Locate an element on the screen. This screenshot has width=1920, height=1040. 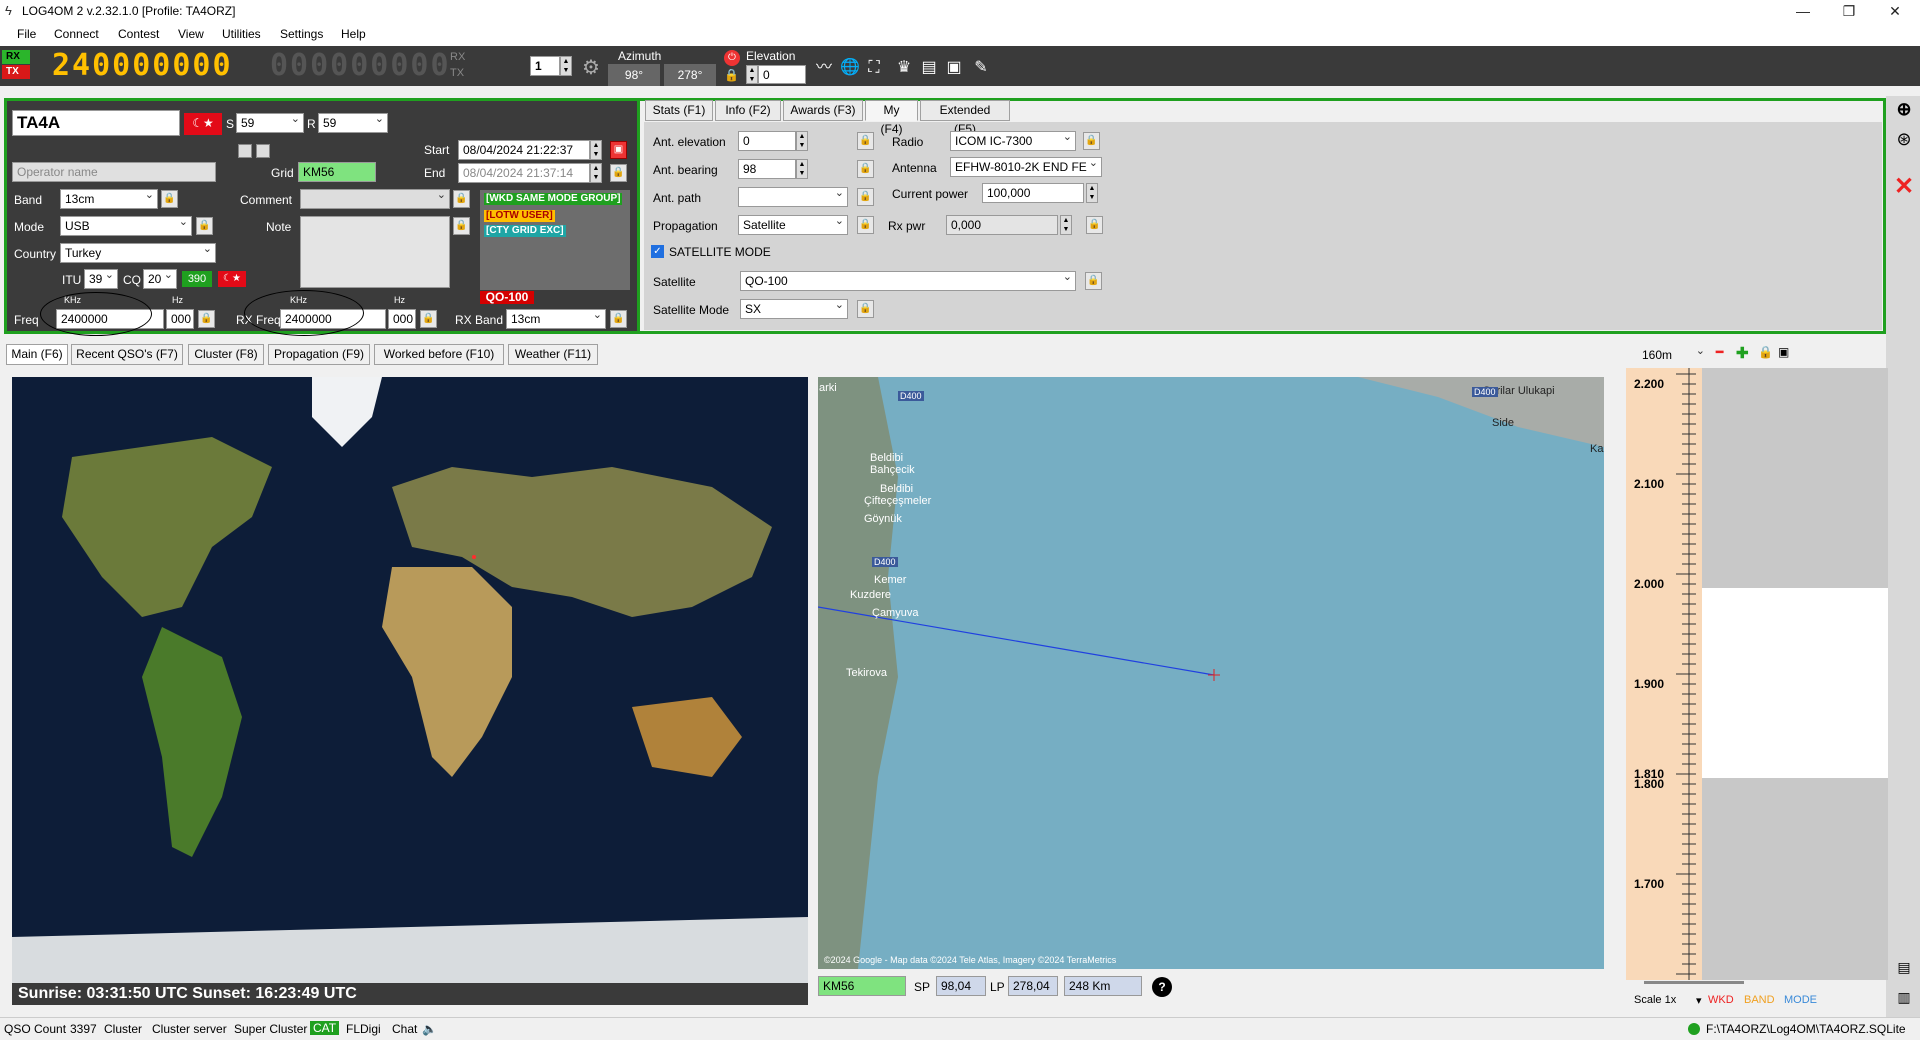
server-icon: ▤ is located at coordinates (929, 68).